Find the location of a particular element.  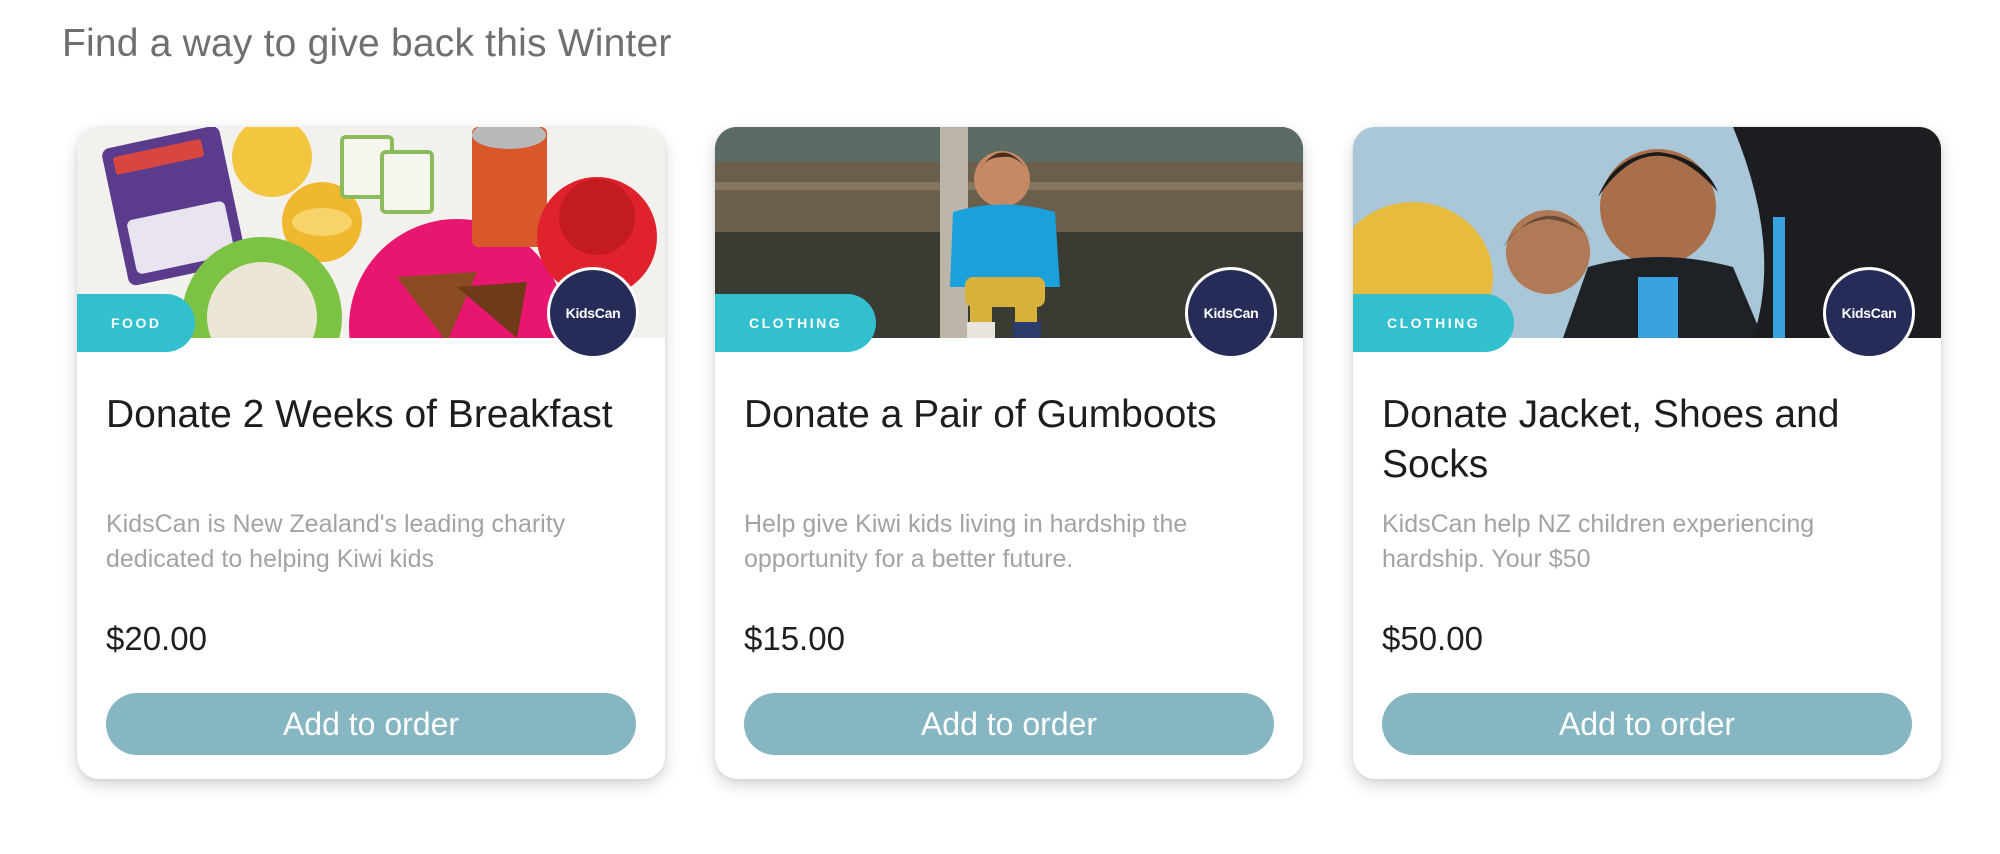

card-title: Donate Jacket, Shoes and Socks is located at coordinates (1652, 440).